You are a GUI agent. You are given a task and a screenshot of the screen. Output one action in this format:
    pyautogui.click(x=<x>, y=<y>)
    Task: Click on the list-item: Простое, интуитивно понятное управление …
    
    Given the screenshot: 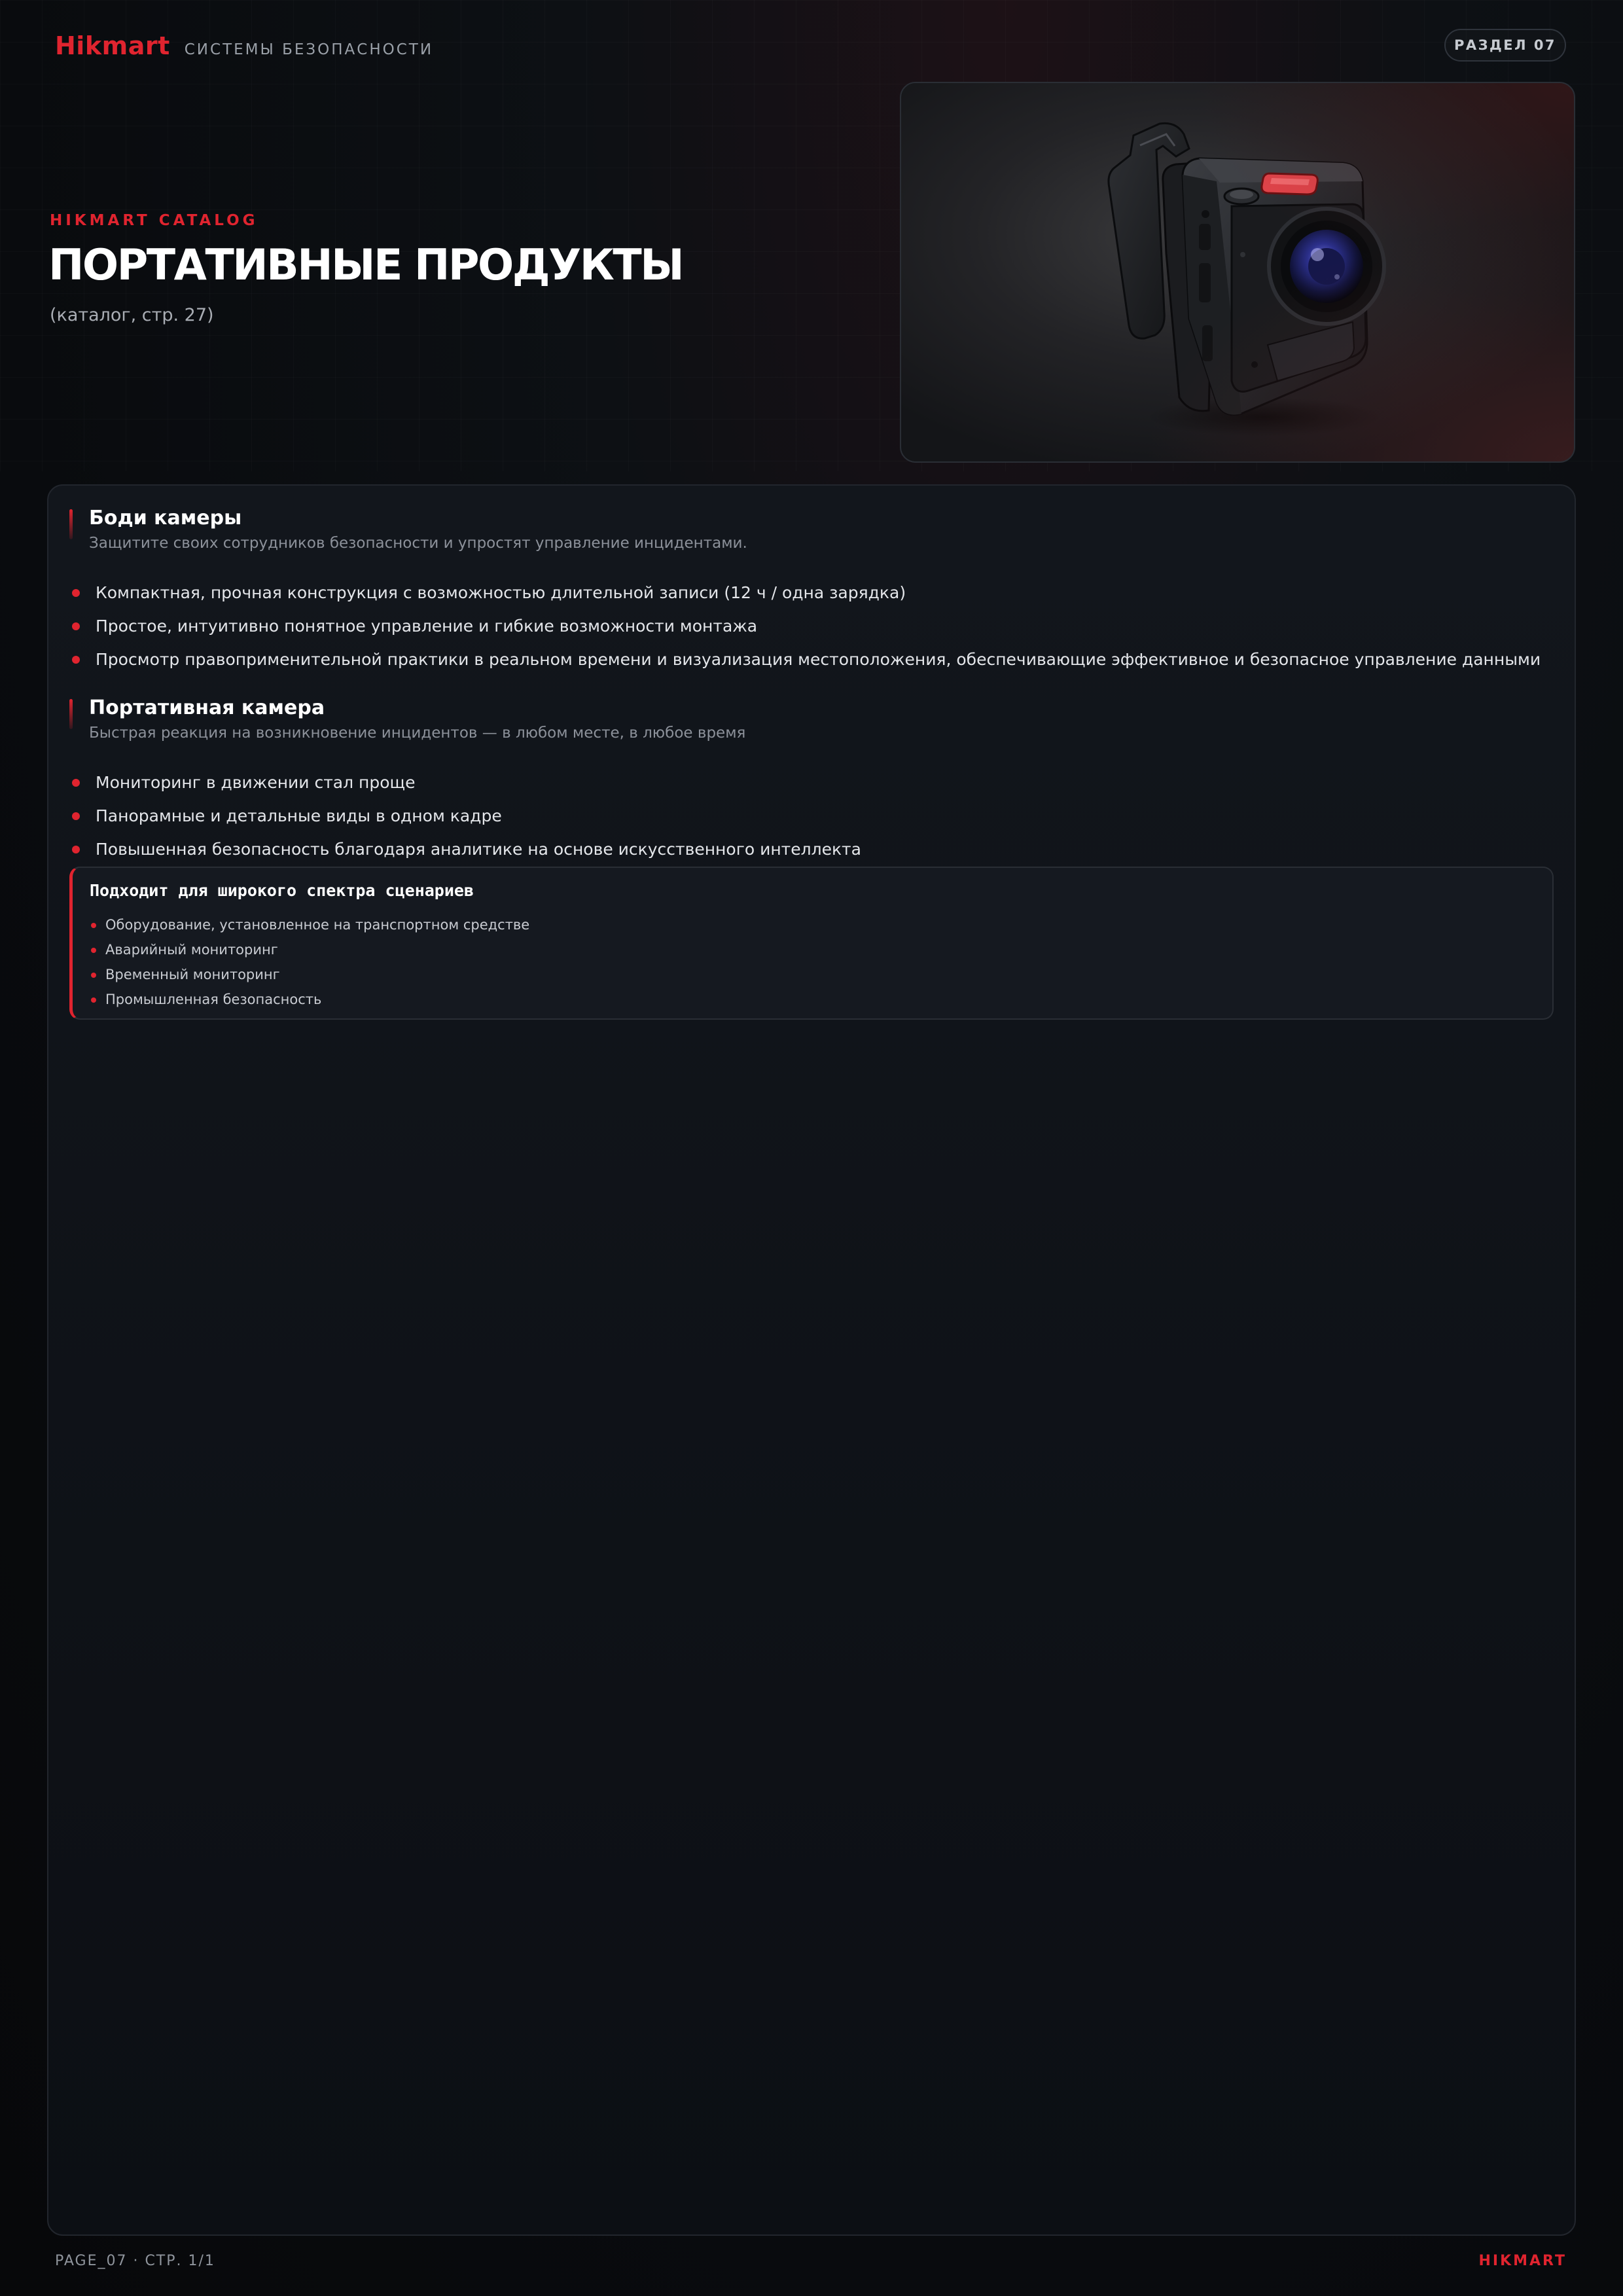 What is the action you would take?
    pyautogui.click(x=805, y=626)
    